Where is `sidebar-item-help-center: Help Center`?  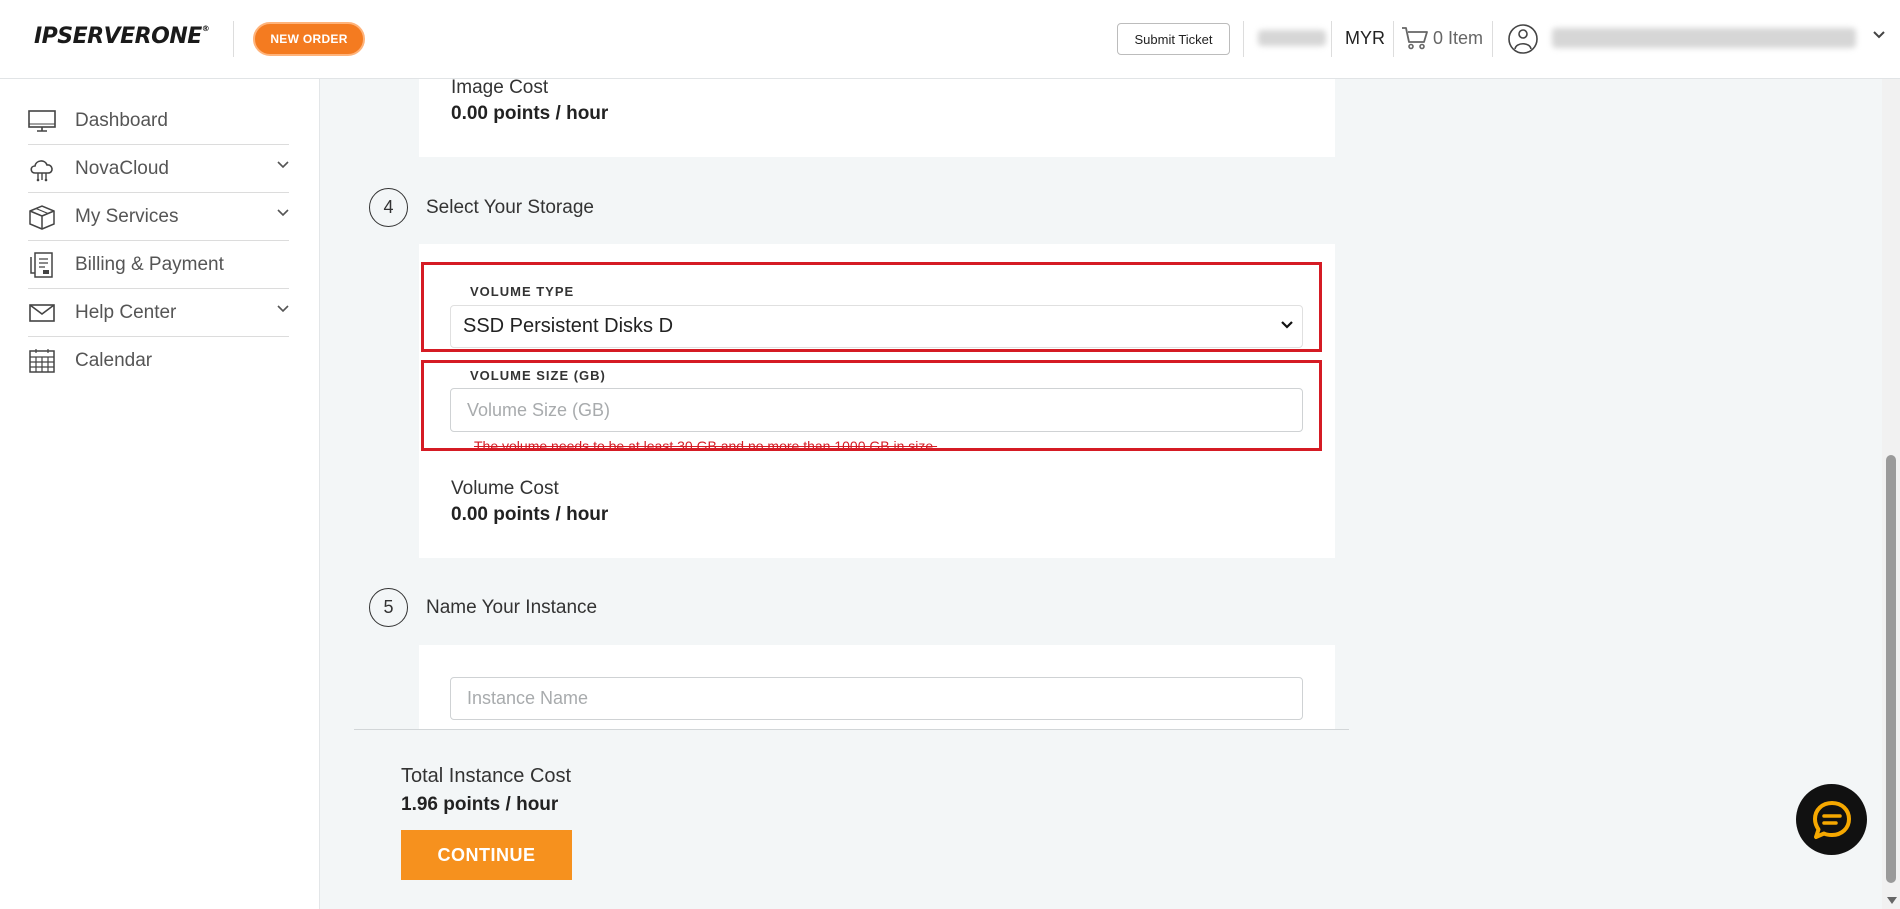
sidebar-item-help-center: Help Center is located at coordinates (158, 313).